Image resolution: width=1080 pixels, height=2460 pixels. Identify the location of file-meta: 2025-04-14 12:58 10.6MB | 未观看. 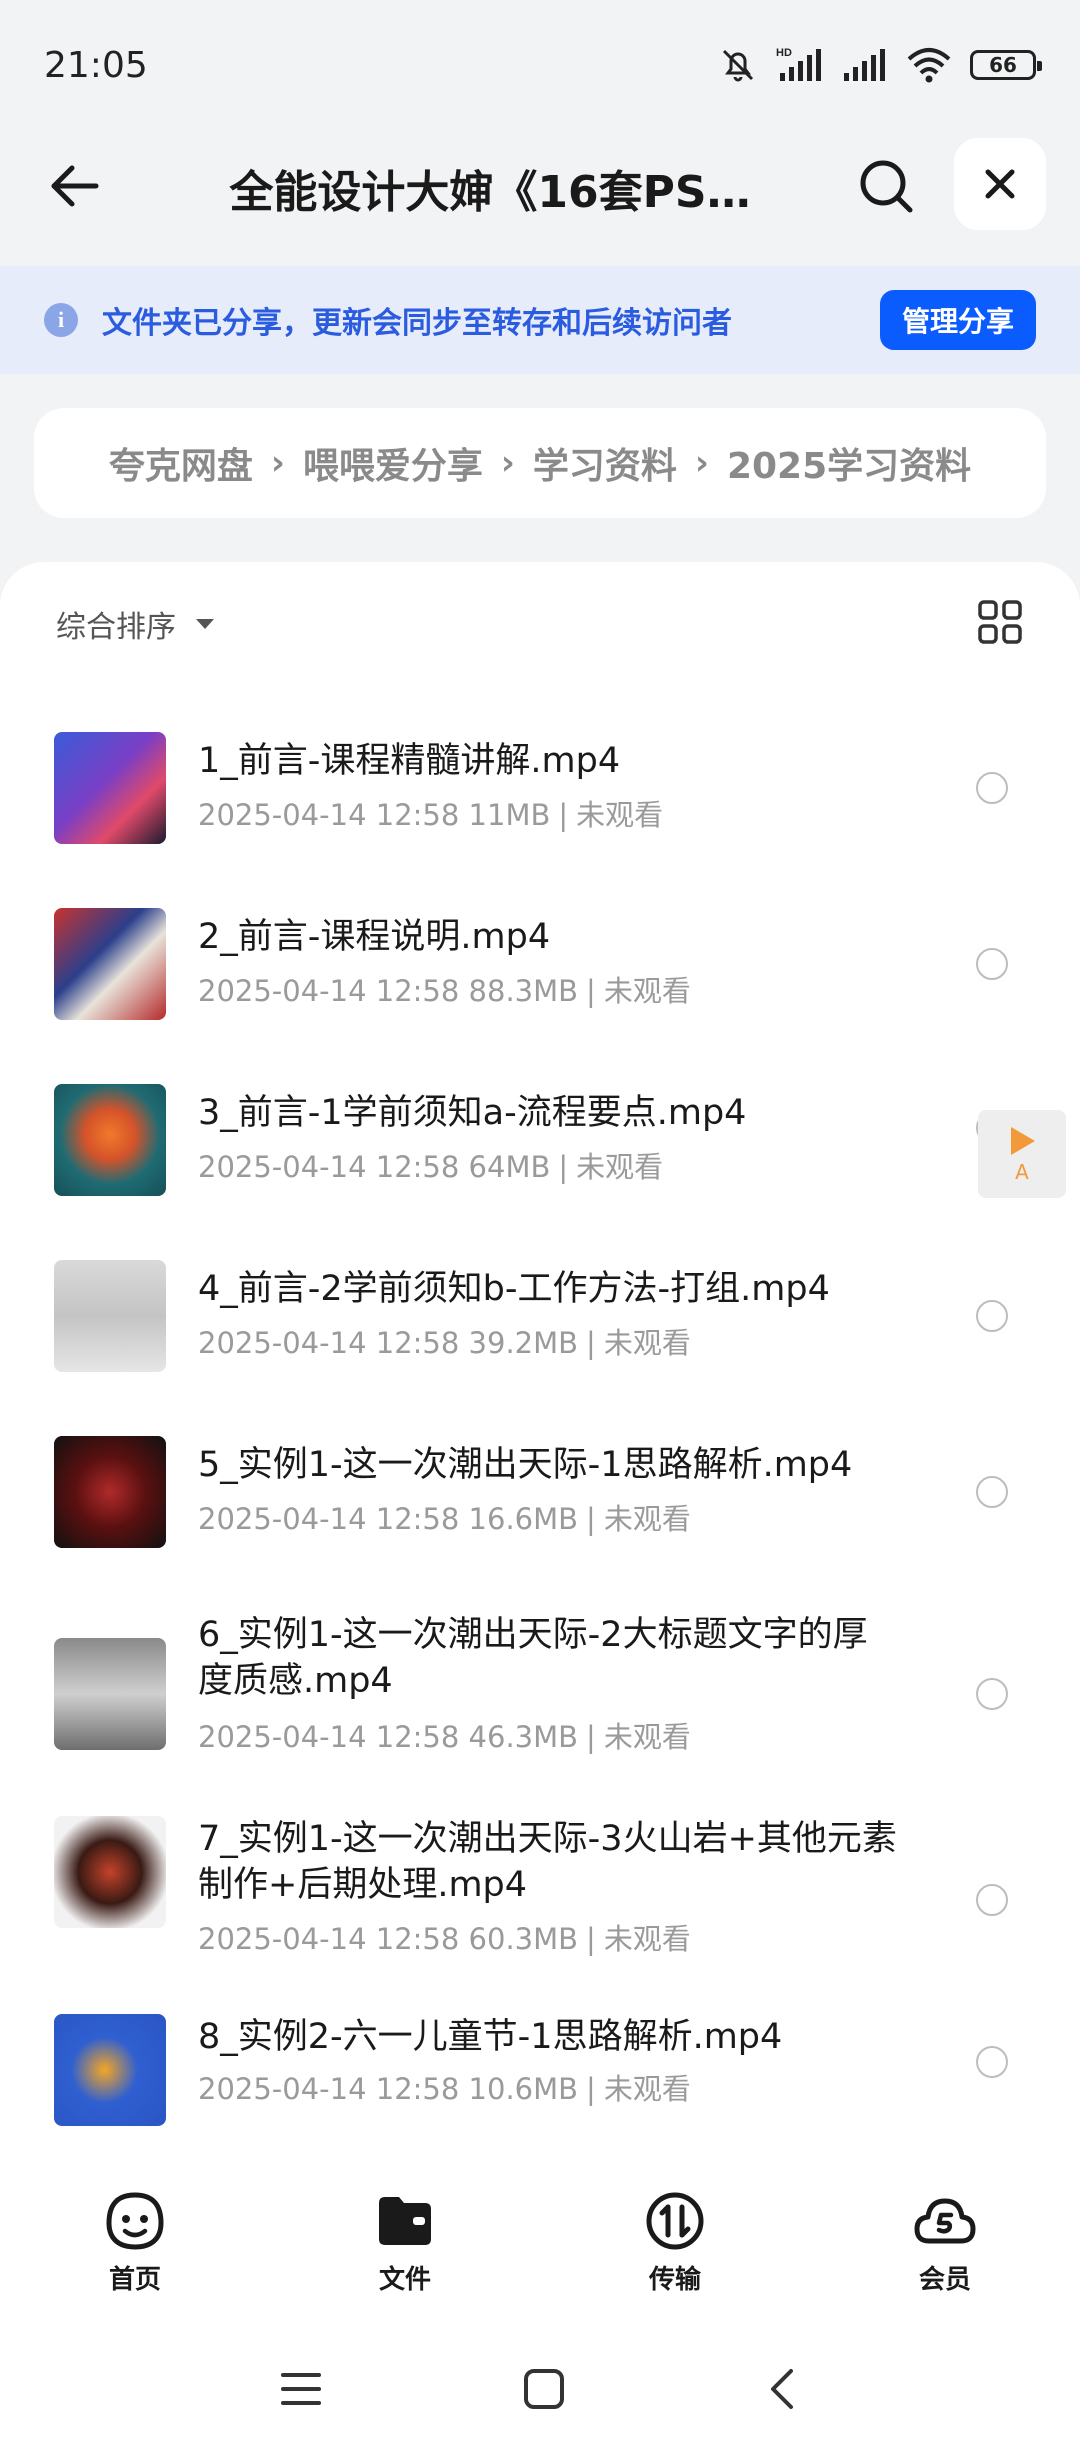
(444, 2089).